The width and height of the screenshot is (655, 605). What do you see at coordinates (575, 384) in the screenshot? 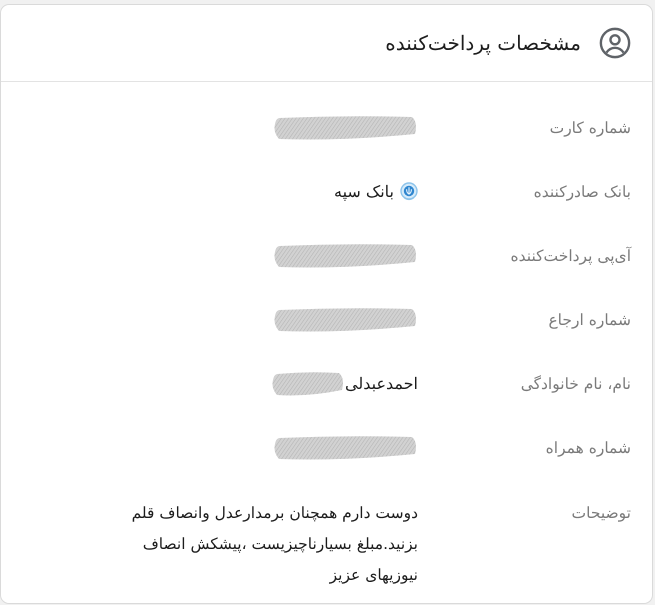
I see `field-label: نام، نام خانوادگی` at bounding box center [575, 384].